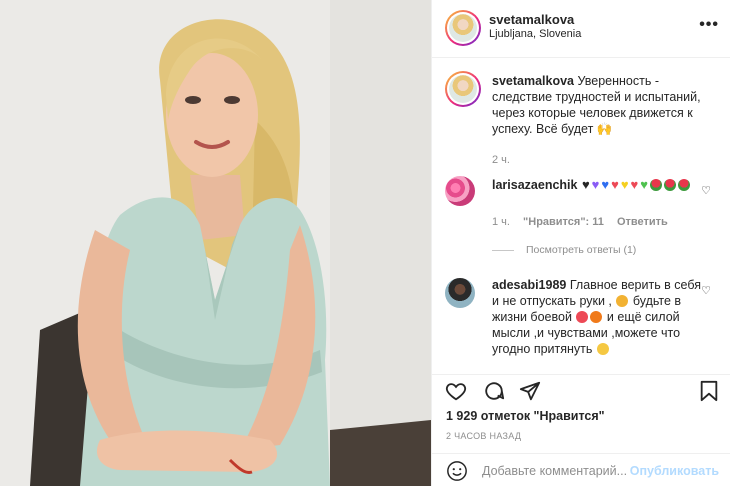 The image size is (730, 486). I want to click on heart-icon, so click(456, 391).